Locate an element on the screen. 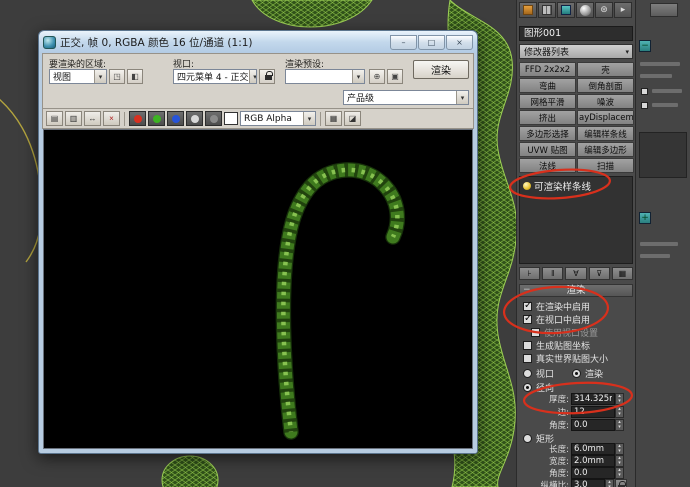 The image size is (690, 487). angle-spinner: ▴ ▾ is located at coordinates (619, 425).